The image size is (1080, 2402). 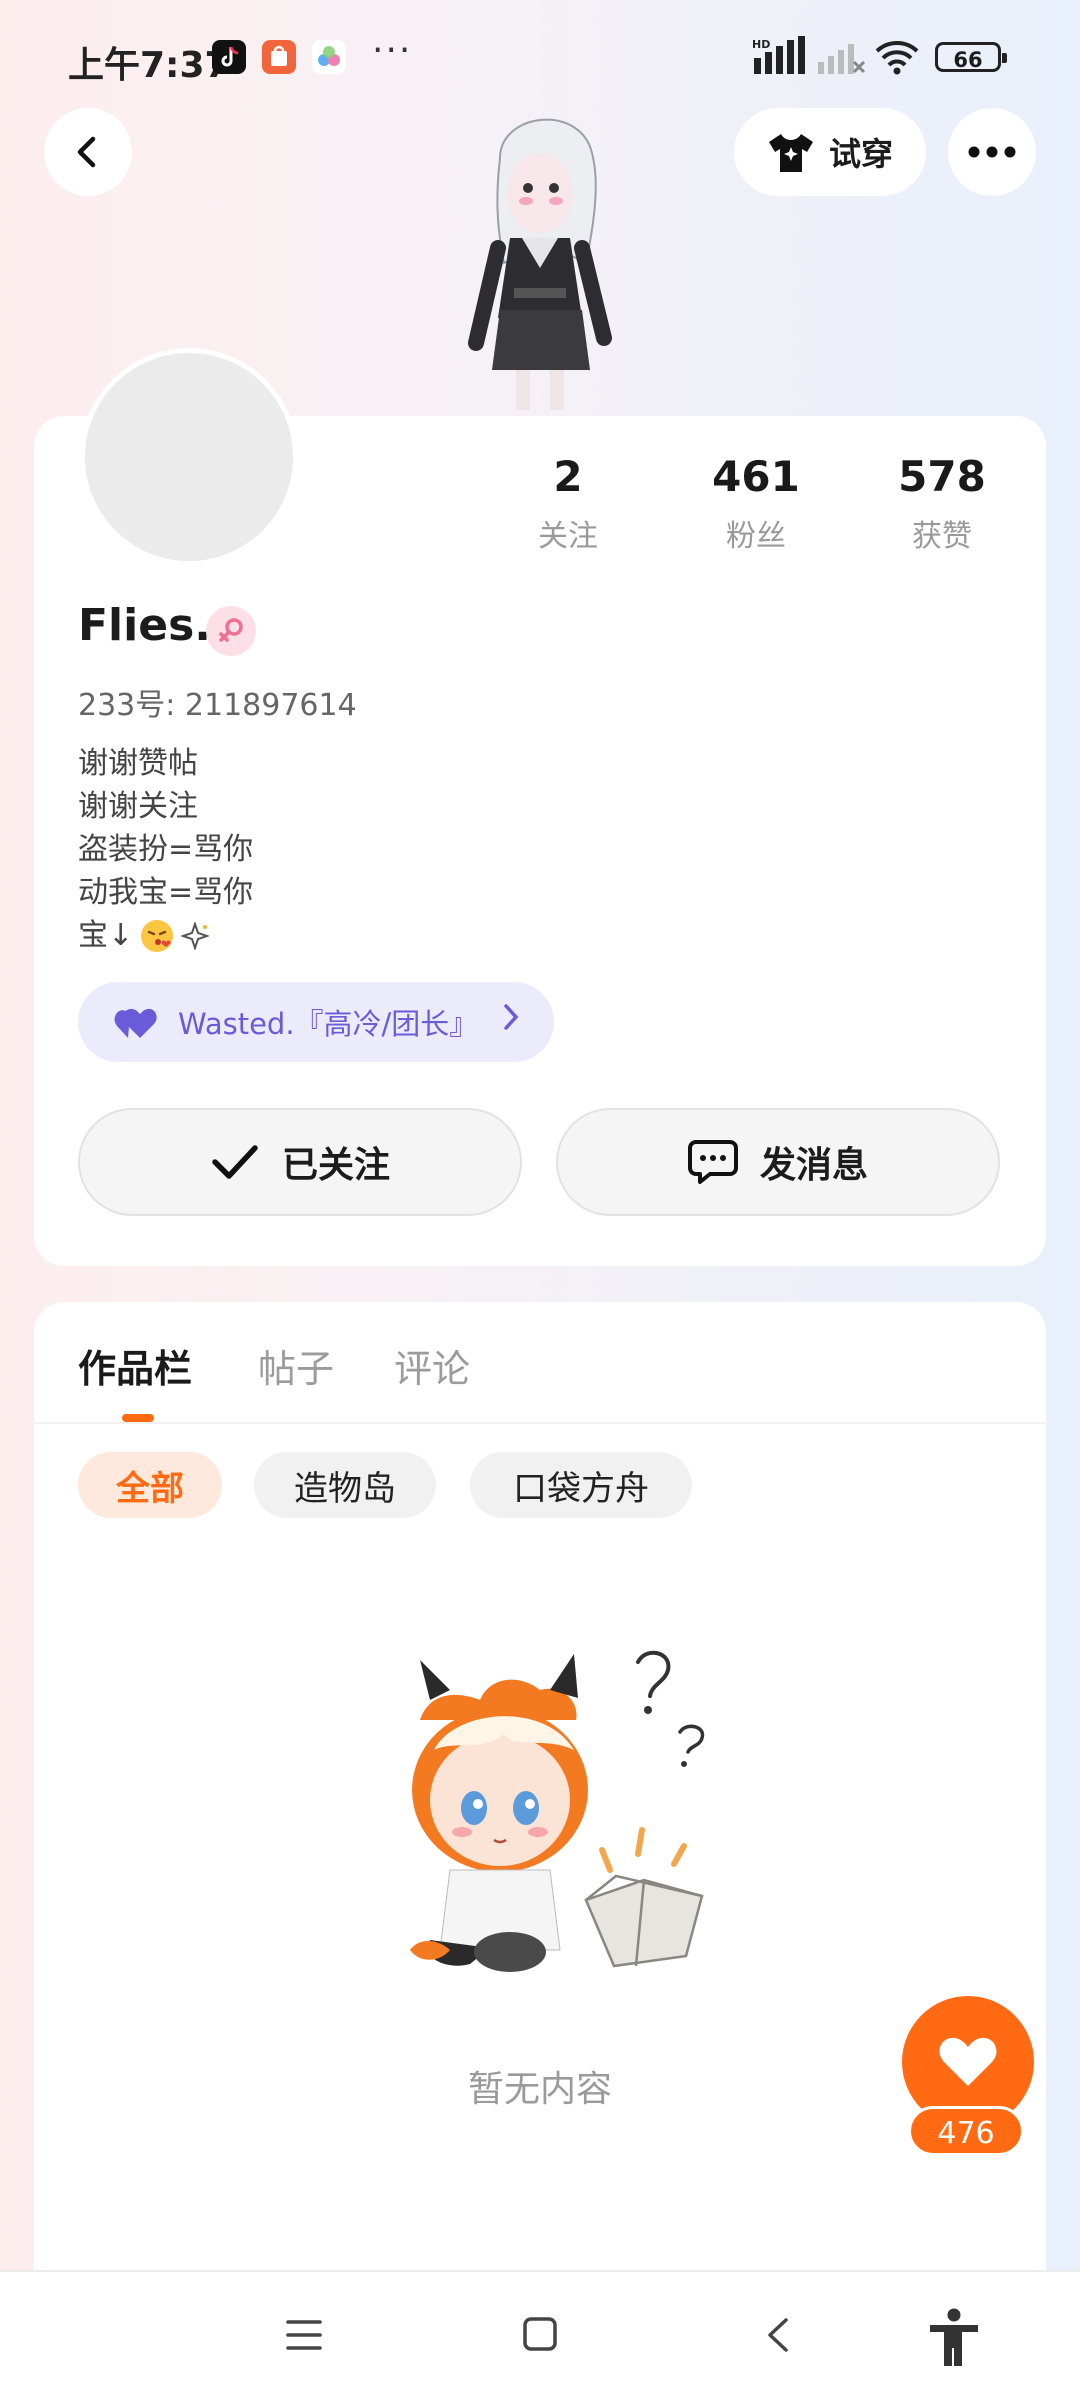 I want to click on status-more-dots: ···, so click(x=392, y=50).